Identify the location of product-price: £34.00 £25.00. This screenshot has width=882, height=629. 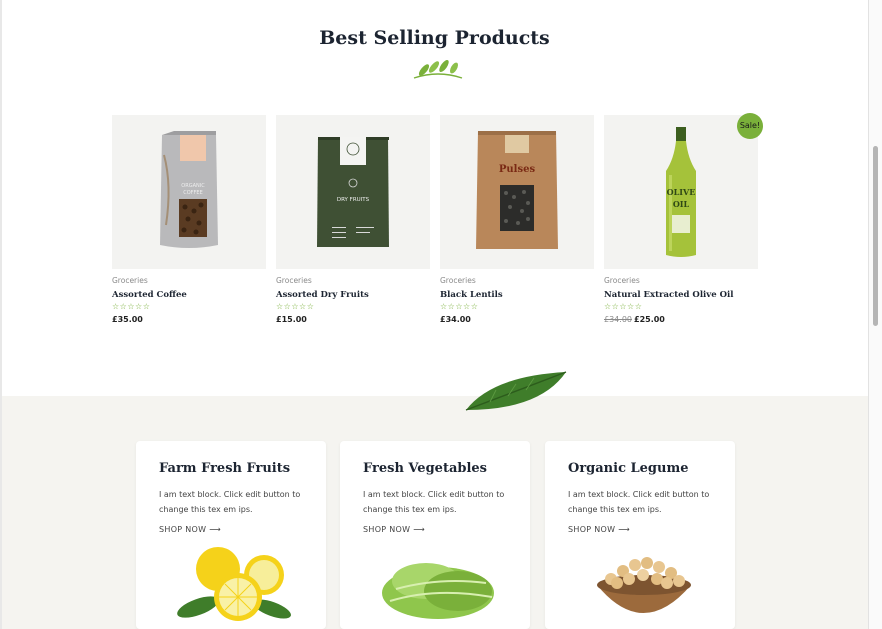
(681, 319).